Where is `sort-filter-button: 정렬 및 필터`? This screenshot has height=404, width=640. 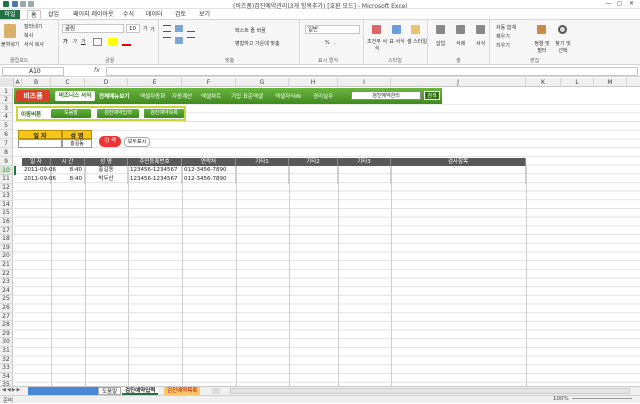 sort-filter-button: 정렬 및 필터 is located at coordinates (542, 47).